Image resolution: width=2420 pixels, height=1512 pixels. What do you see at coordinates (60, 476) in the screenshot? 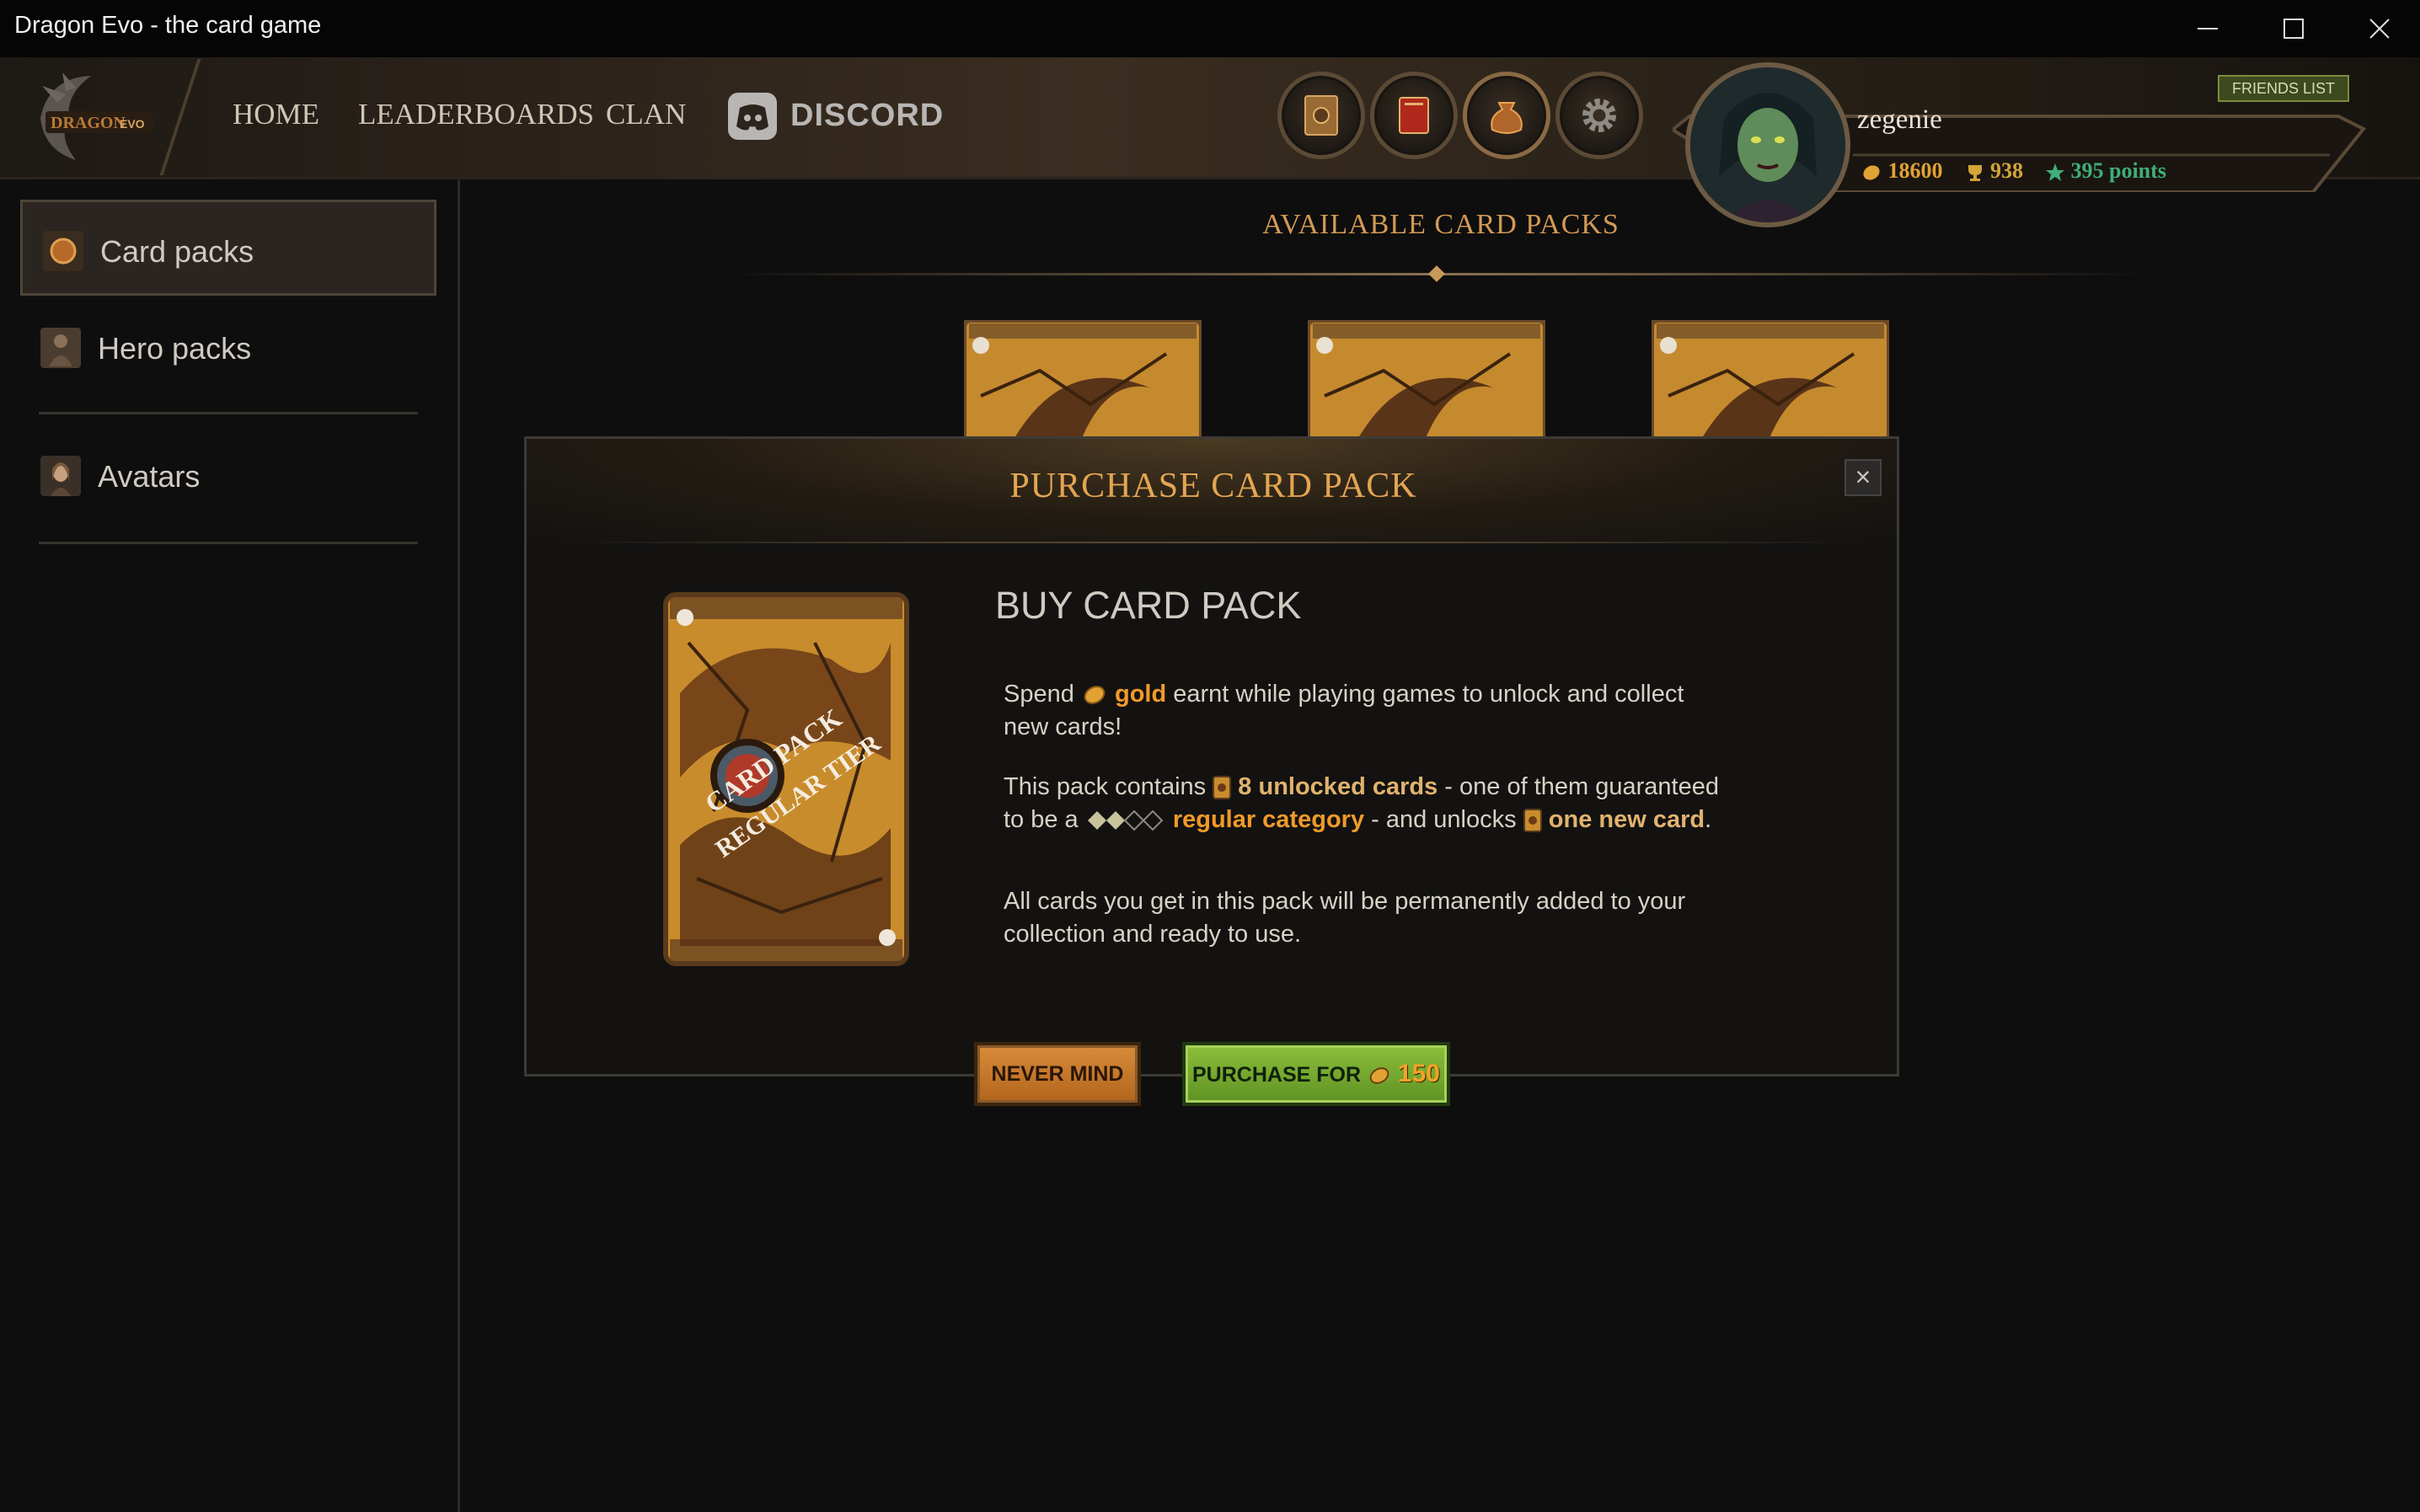
I see `avatars-icon` at bounding box center [60, 476].